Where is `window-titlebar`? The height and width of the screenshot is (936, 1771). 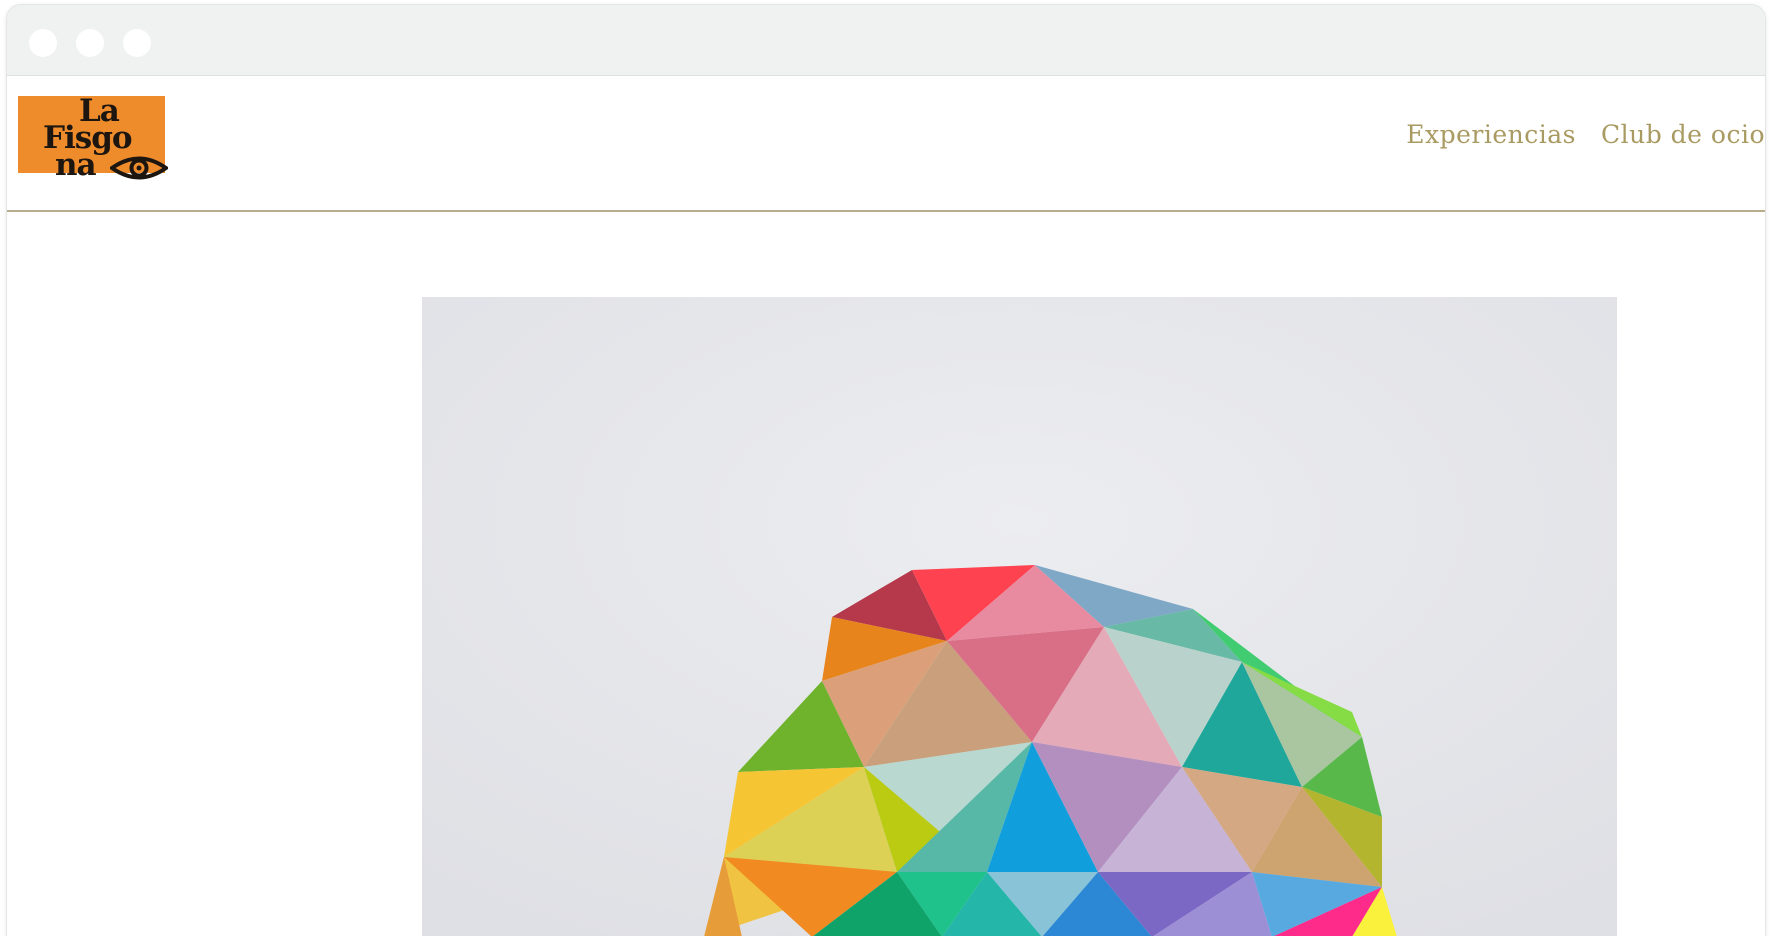
window-titlebar is located at coordinates (886, 40).